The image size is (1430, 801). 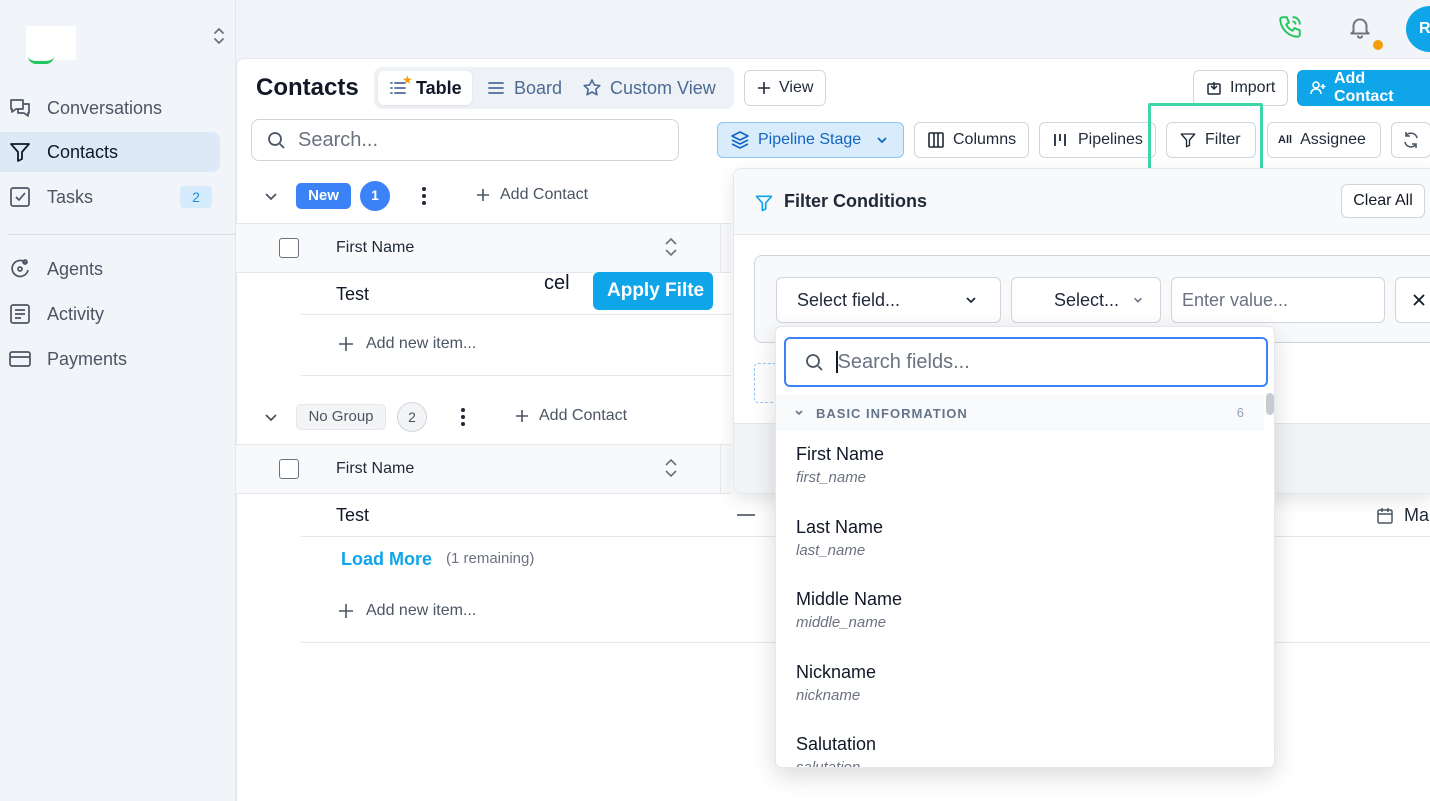 What do you see at coordinates (341, 417) in the screenshot?
I see `group-label-no-group: No Group` at bounding box center [341, 417].